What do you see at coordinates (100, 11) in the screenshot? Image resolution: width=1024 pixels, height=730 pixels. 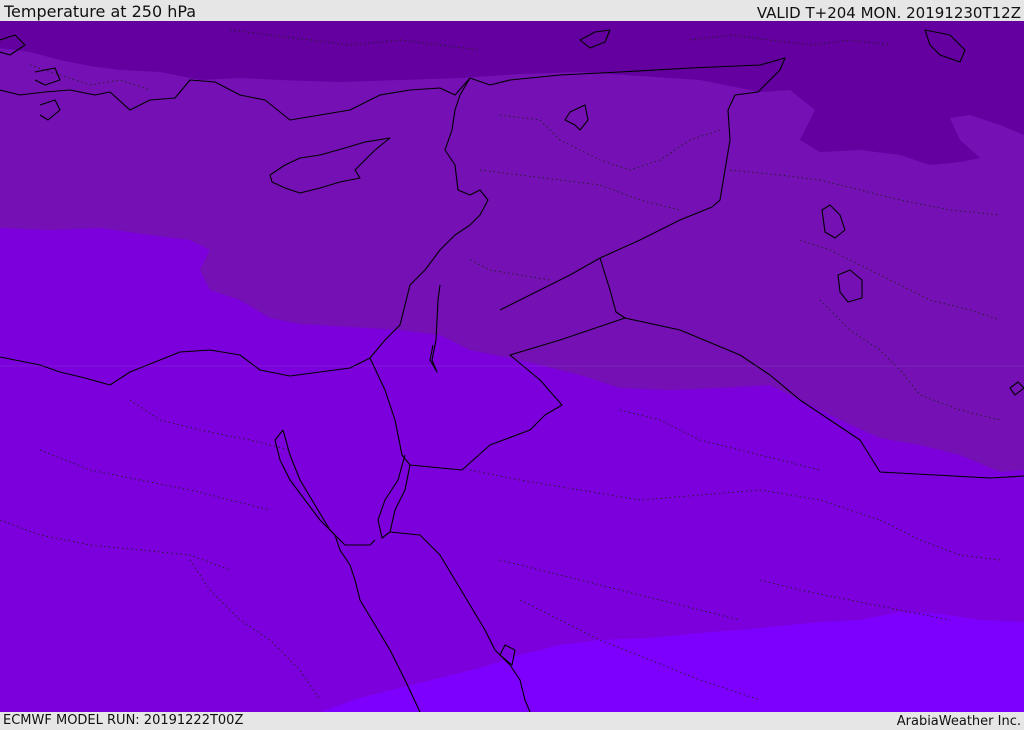 I see `map-title: Temperature at 250 hPa` at bounding box center [100, 11].